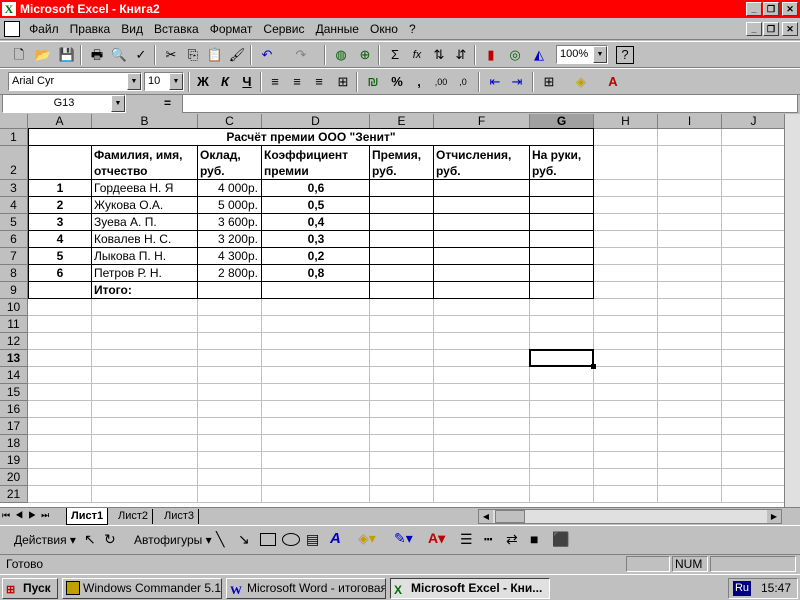 The image size is (800, 600). Describe the element at coordinates (754, 29) in the screenshot. I see `doc-minimize-button: _` at that location.